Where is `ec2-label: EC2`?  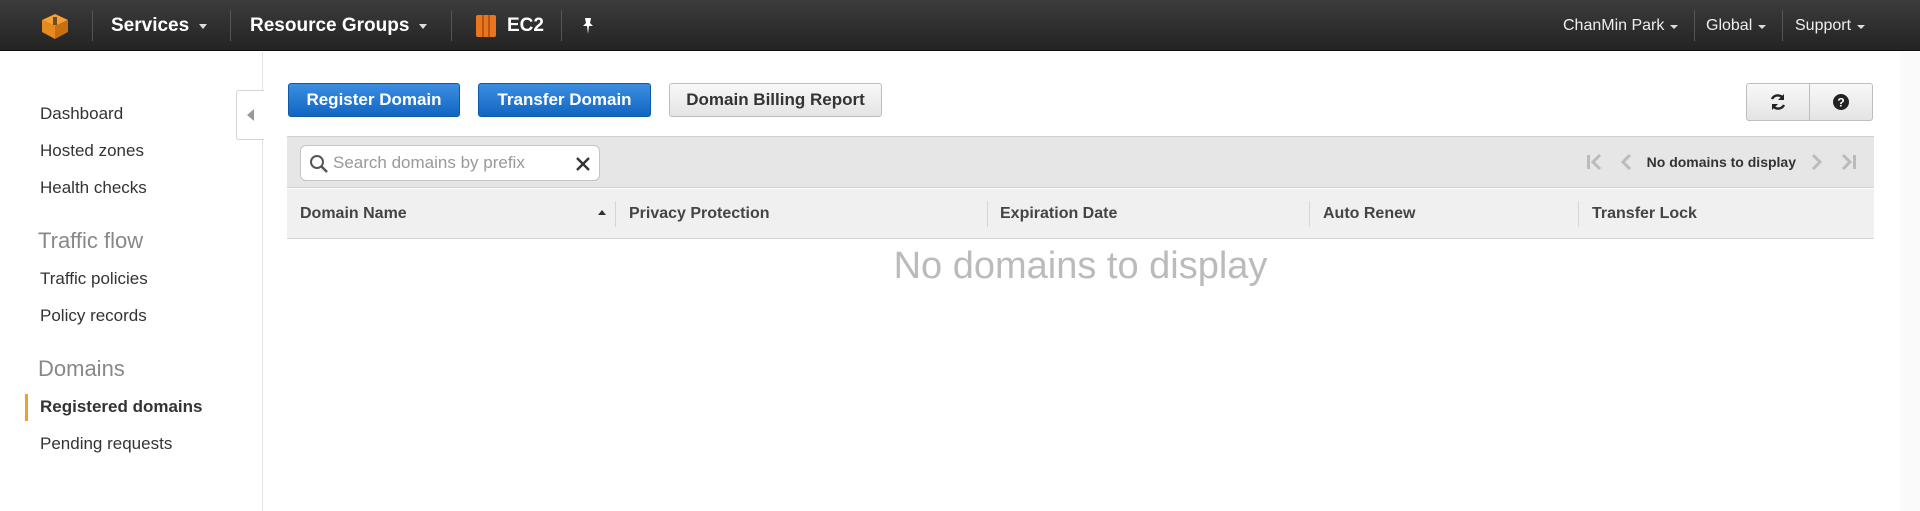 ec2-label: EC2 is located at coordinates (525, 25).